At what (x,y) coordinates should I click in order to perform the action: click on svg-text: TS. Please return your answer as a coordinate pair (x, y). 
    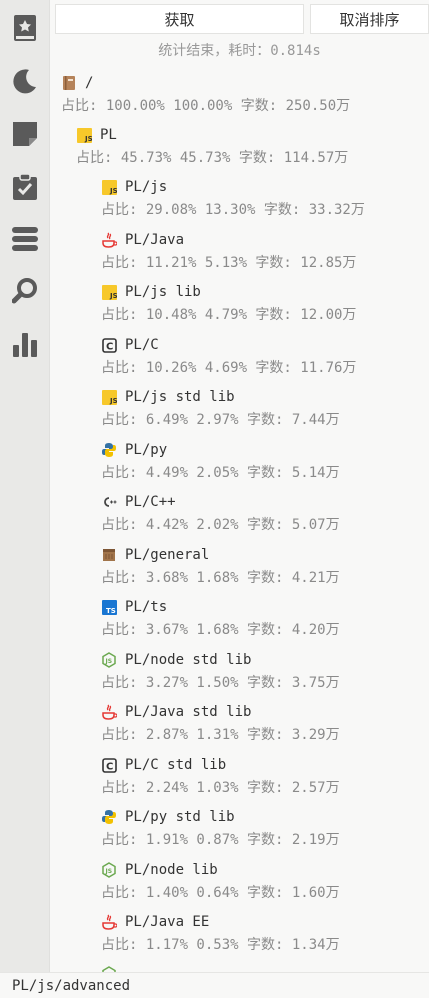
    Looking at the image, I should click on (111, 611).